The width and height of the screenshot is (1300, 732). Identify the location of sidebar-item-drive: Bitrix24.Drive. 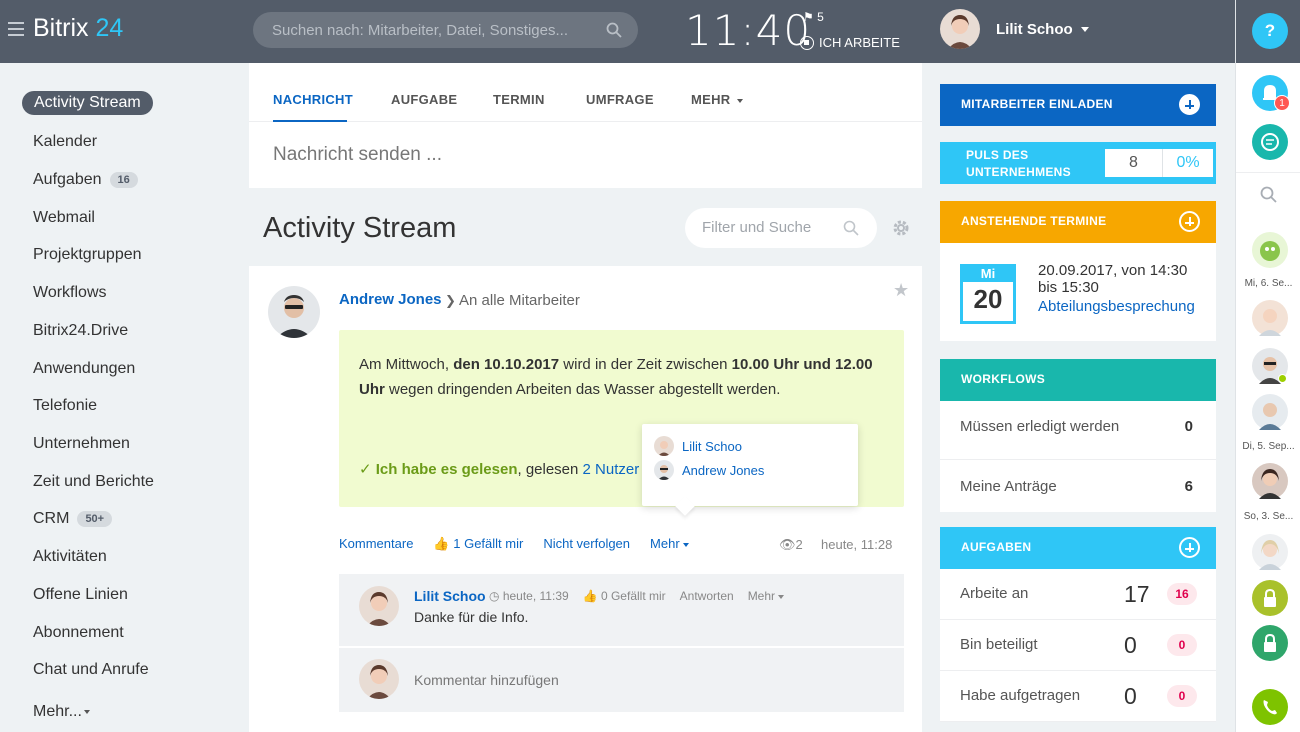
(80, 331).